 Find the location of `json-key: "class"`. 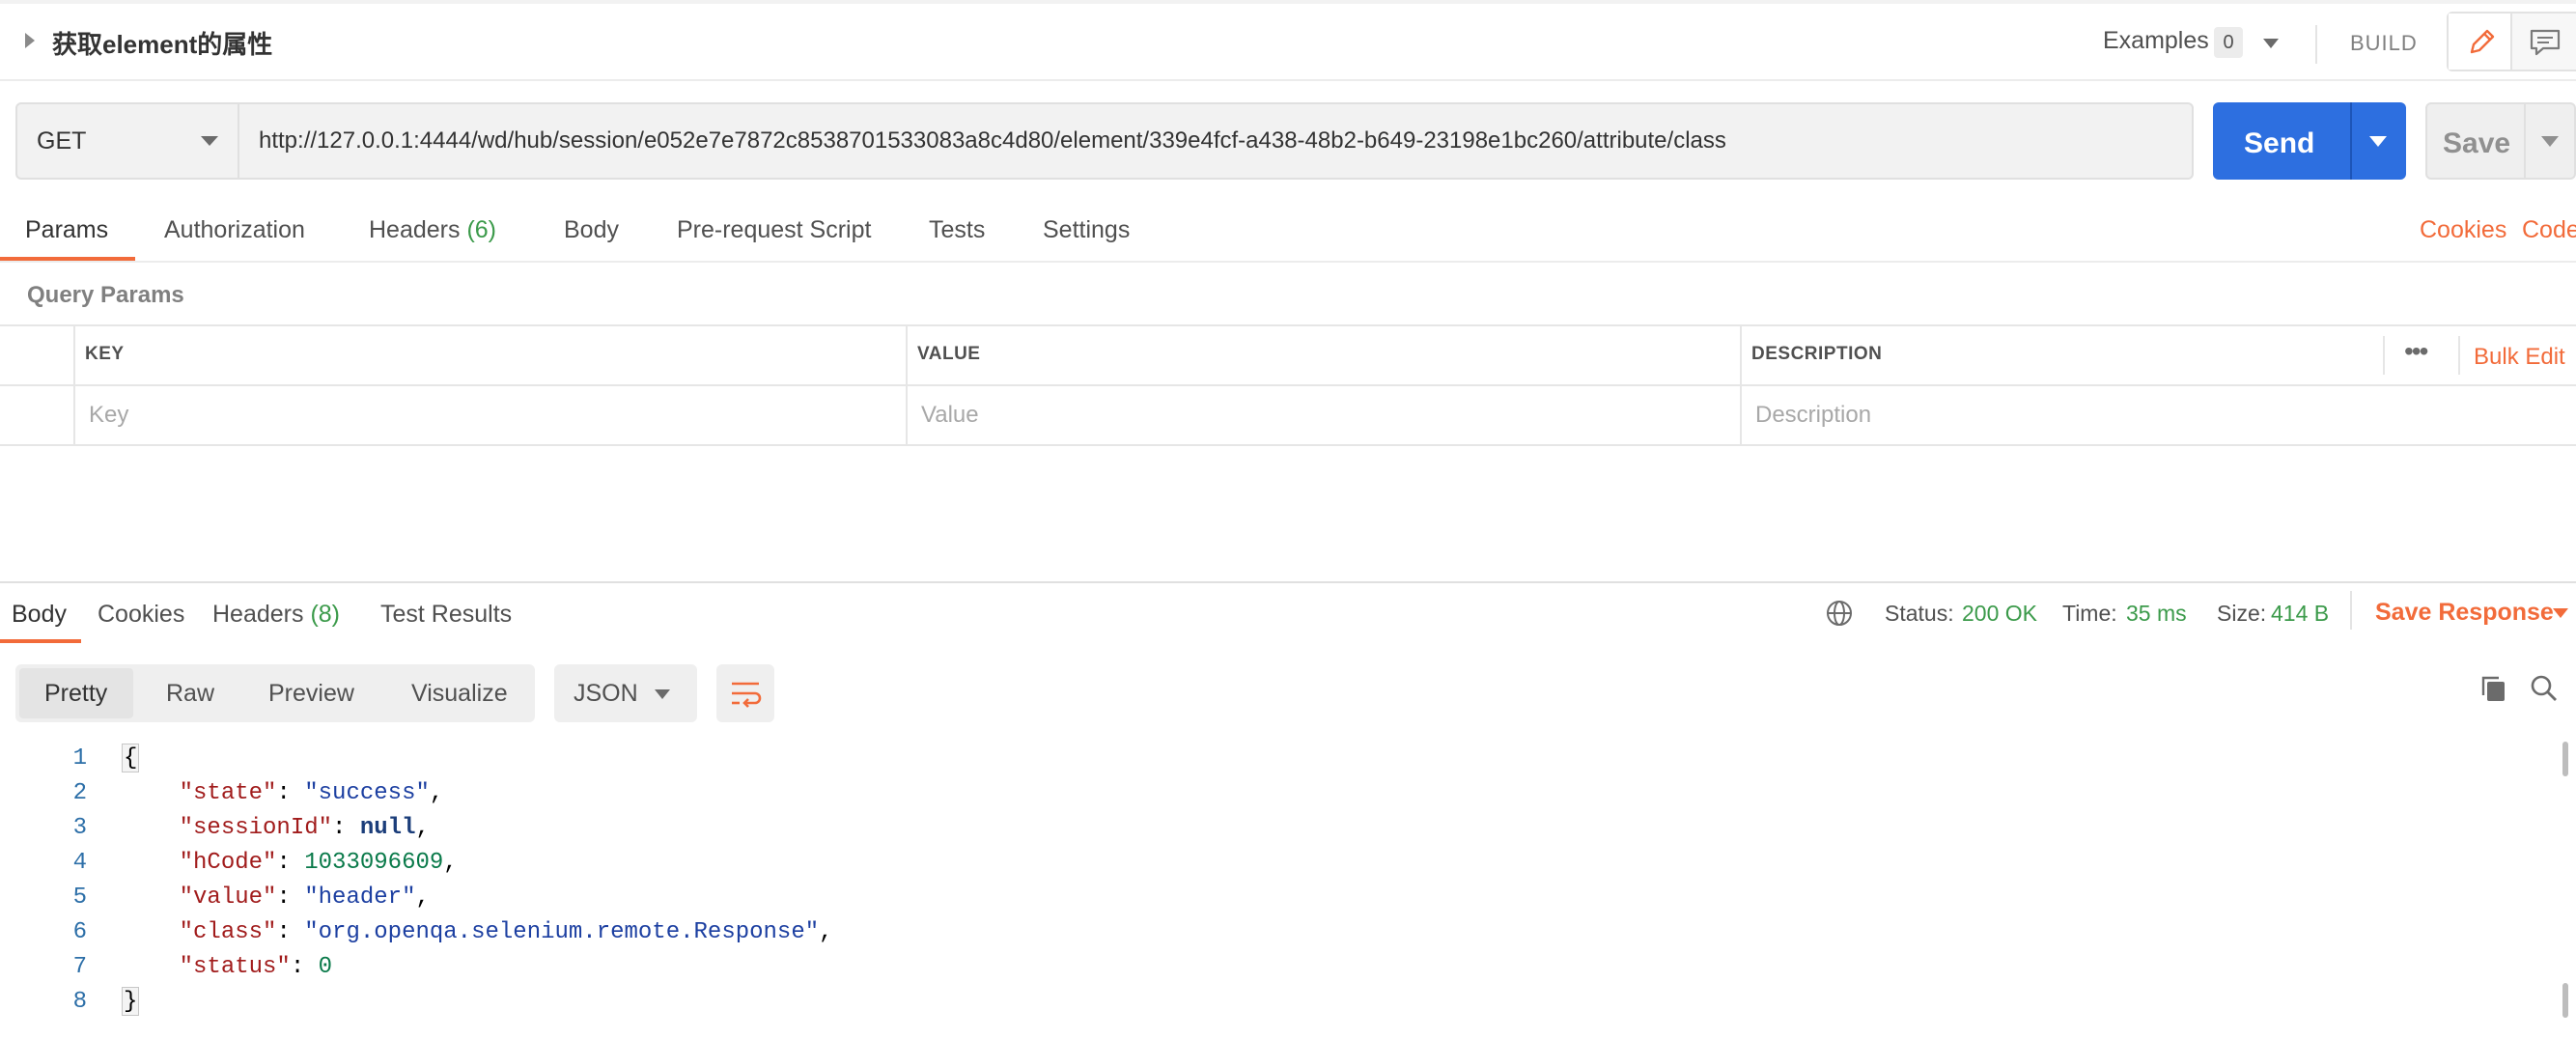

json-key: "class" is located at coordinates (228, 932).